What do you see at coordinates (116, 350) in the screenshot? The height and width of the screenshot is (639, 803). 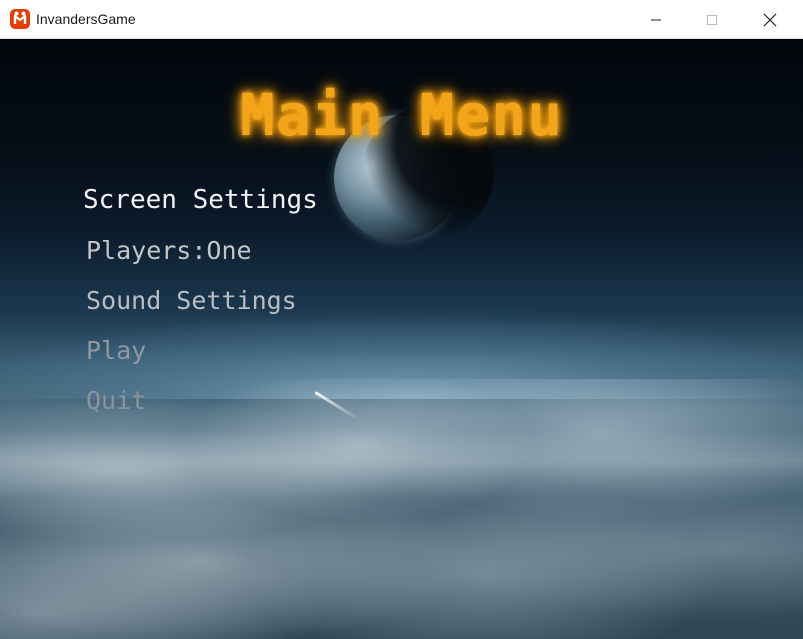 I see `menu-item-play: Play` at bounding box center [116, 350].